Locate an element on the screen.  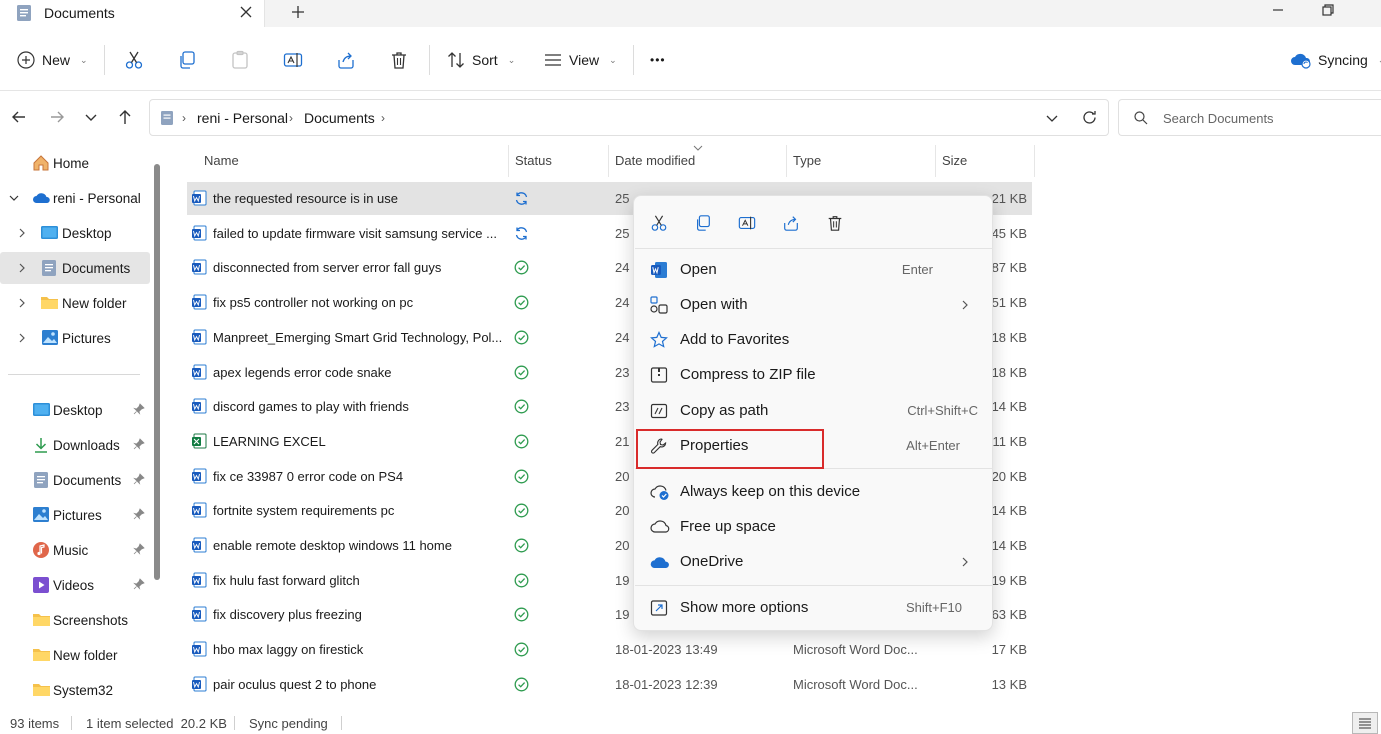
column-header-type: Type is located at coordinates (807, 160).